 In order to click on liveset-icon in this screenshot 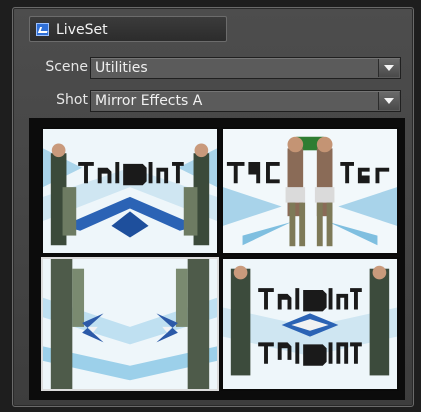, I will do `click(42, 29)`.